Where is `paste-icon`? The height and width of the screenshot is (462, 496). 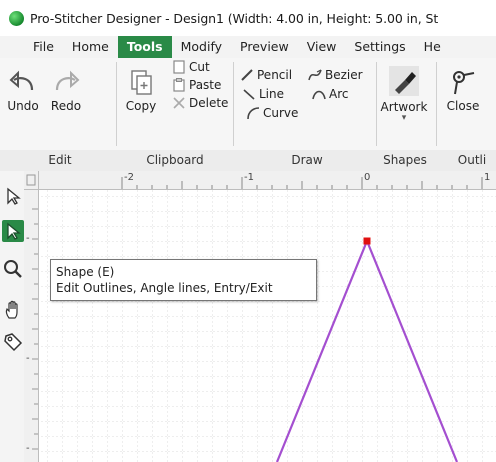 paste-icon is located at coordinates (179, 85).